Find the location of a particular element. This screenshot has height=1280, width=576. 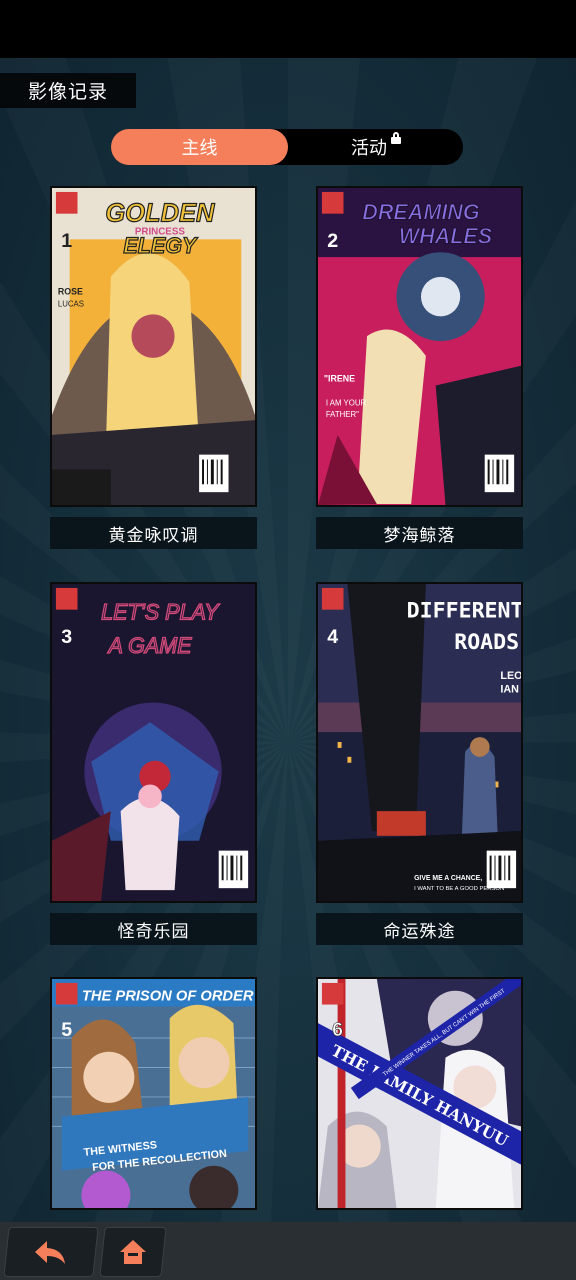

comic-title-2: 梦海鲸落 is located at coordinates (419, 533).